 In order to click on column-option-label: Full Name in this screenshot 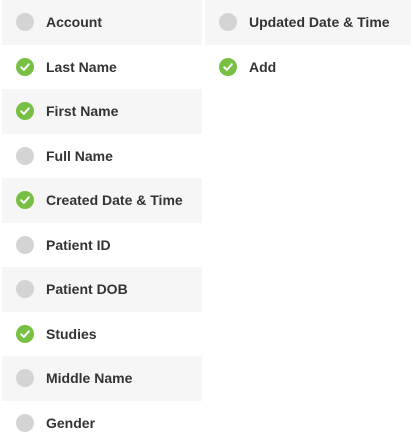, I will do `click(79, 156)`.